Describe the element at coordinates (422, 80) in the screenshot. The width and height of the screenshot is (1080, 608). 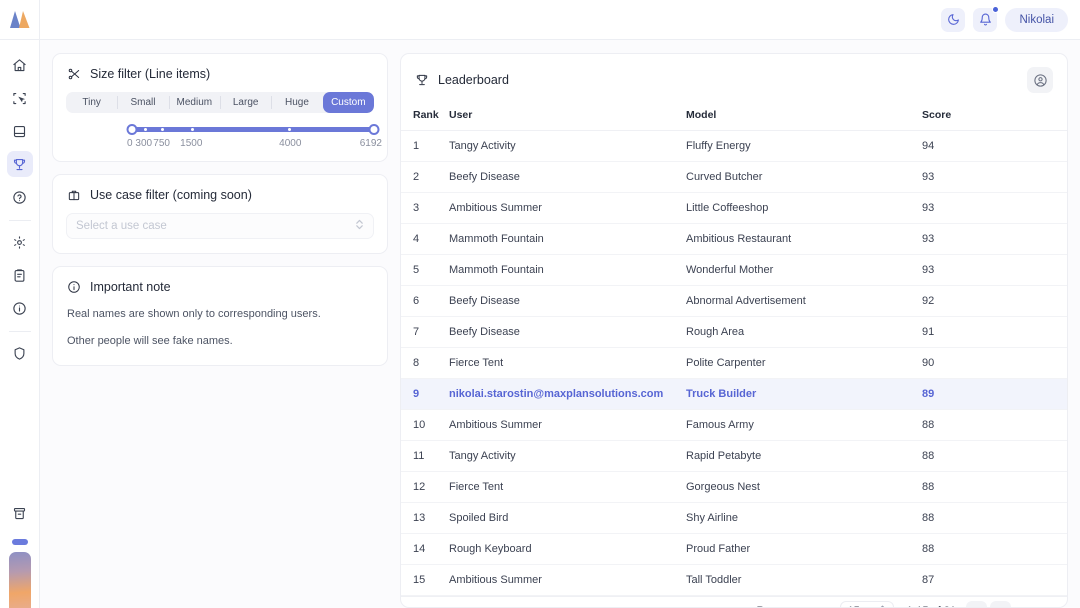
I see `trophy-icon` at that location.